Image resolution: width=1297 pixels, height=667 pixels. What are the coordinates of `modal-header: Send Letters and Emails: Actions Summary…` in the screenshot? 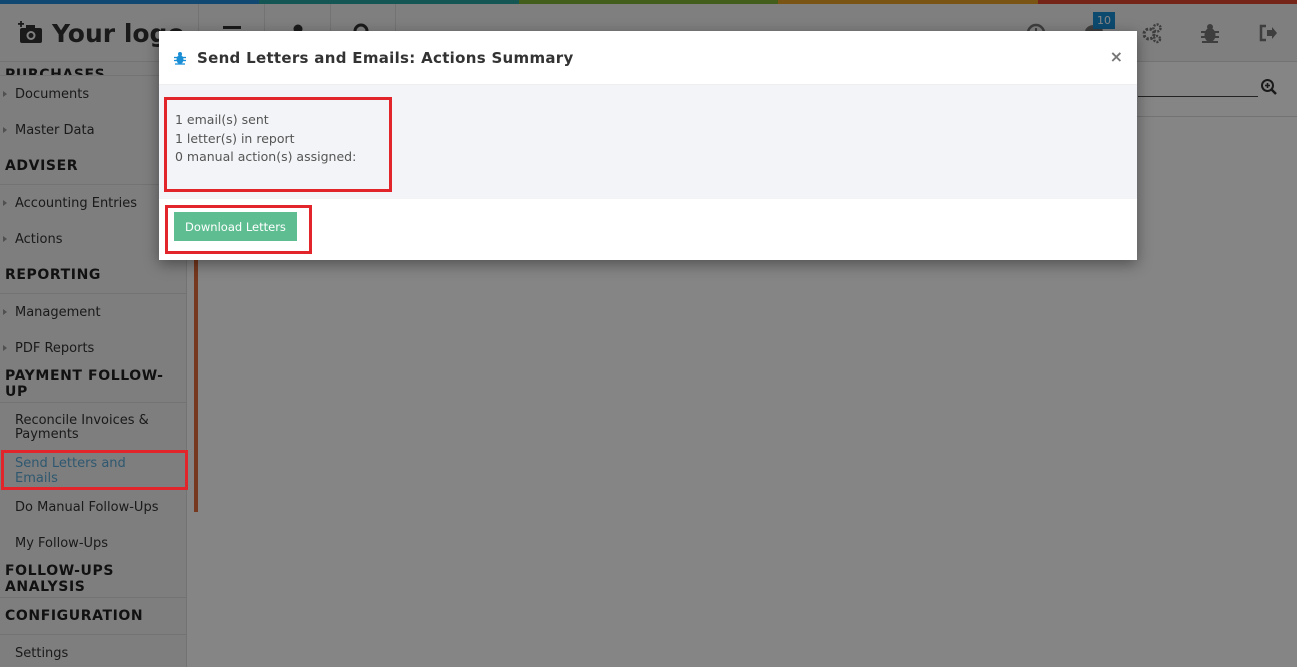 It's located at (648, 58).